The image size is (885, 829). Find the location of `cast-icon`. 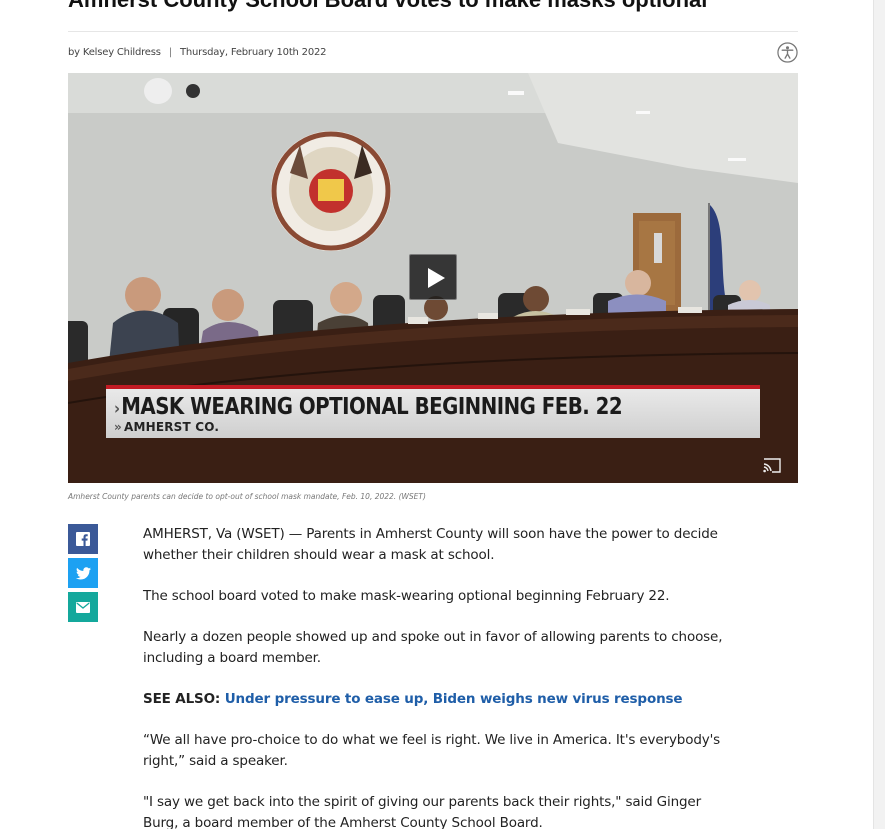

cast-icon is located at coordinates (772, 465).